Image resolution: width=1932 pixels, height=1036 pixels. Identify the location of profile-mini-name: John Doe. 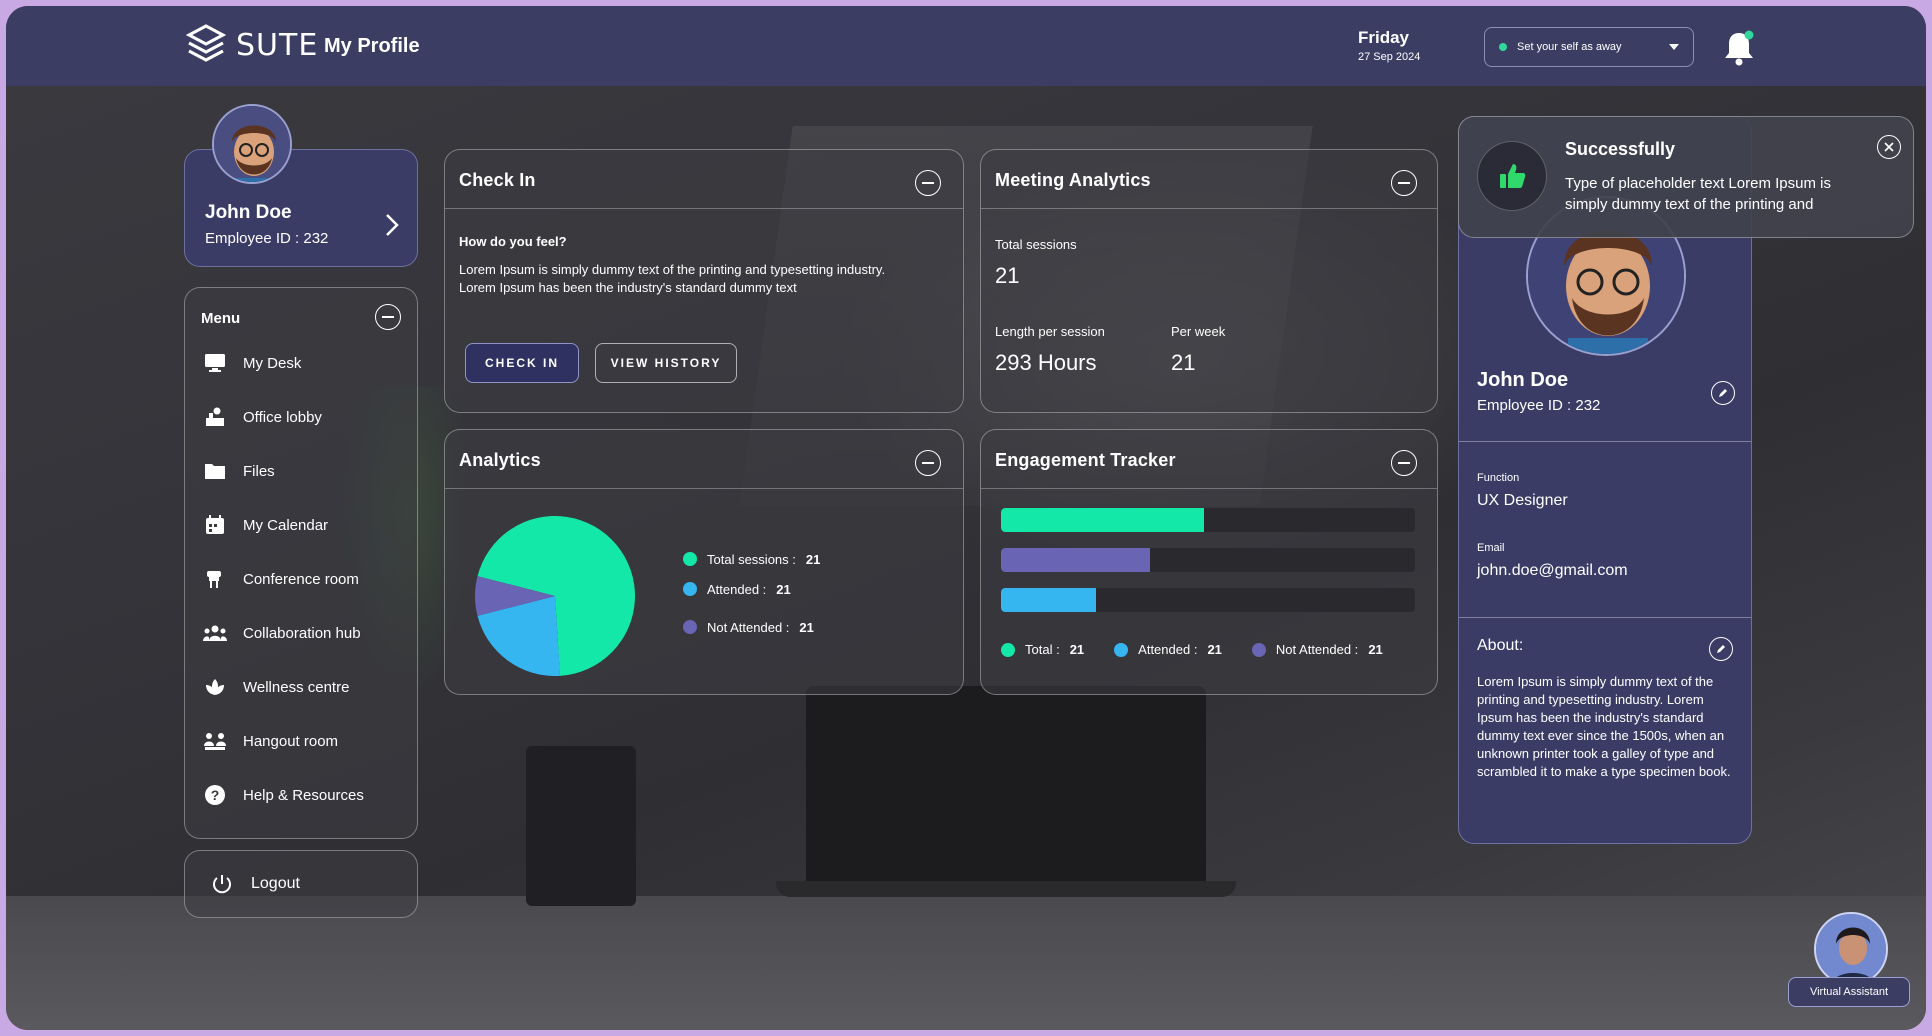
(248, 212).